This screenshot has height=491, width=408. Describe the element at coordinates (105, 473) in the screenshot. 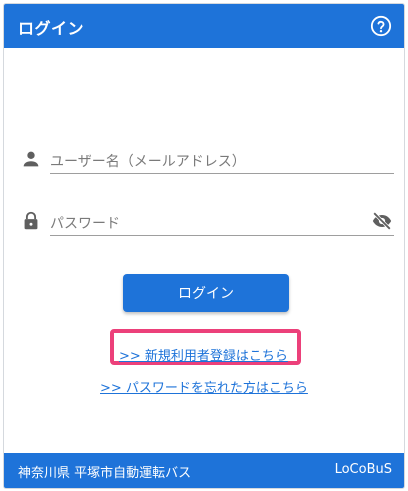

I see `footer-operator: 神奈川県 平塚市自動運転バス` at that location.